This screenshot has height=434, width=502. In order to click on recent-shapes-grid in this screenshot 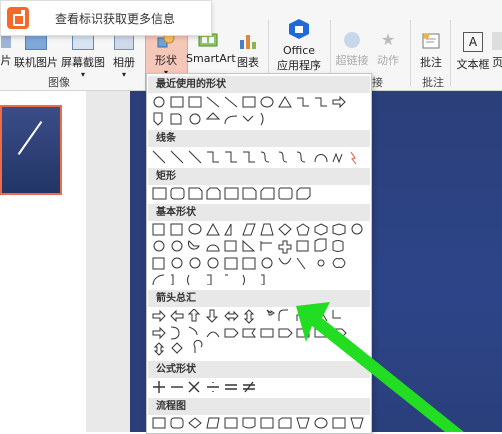, I will do `click(260, 112)`.